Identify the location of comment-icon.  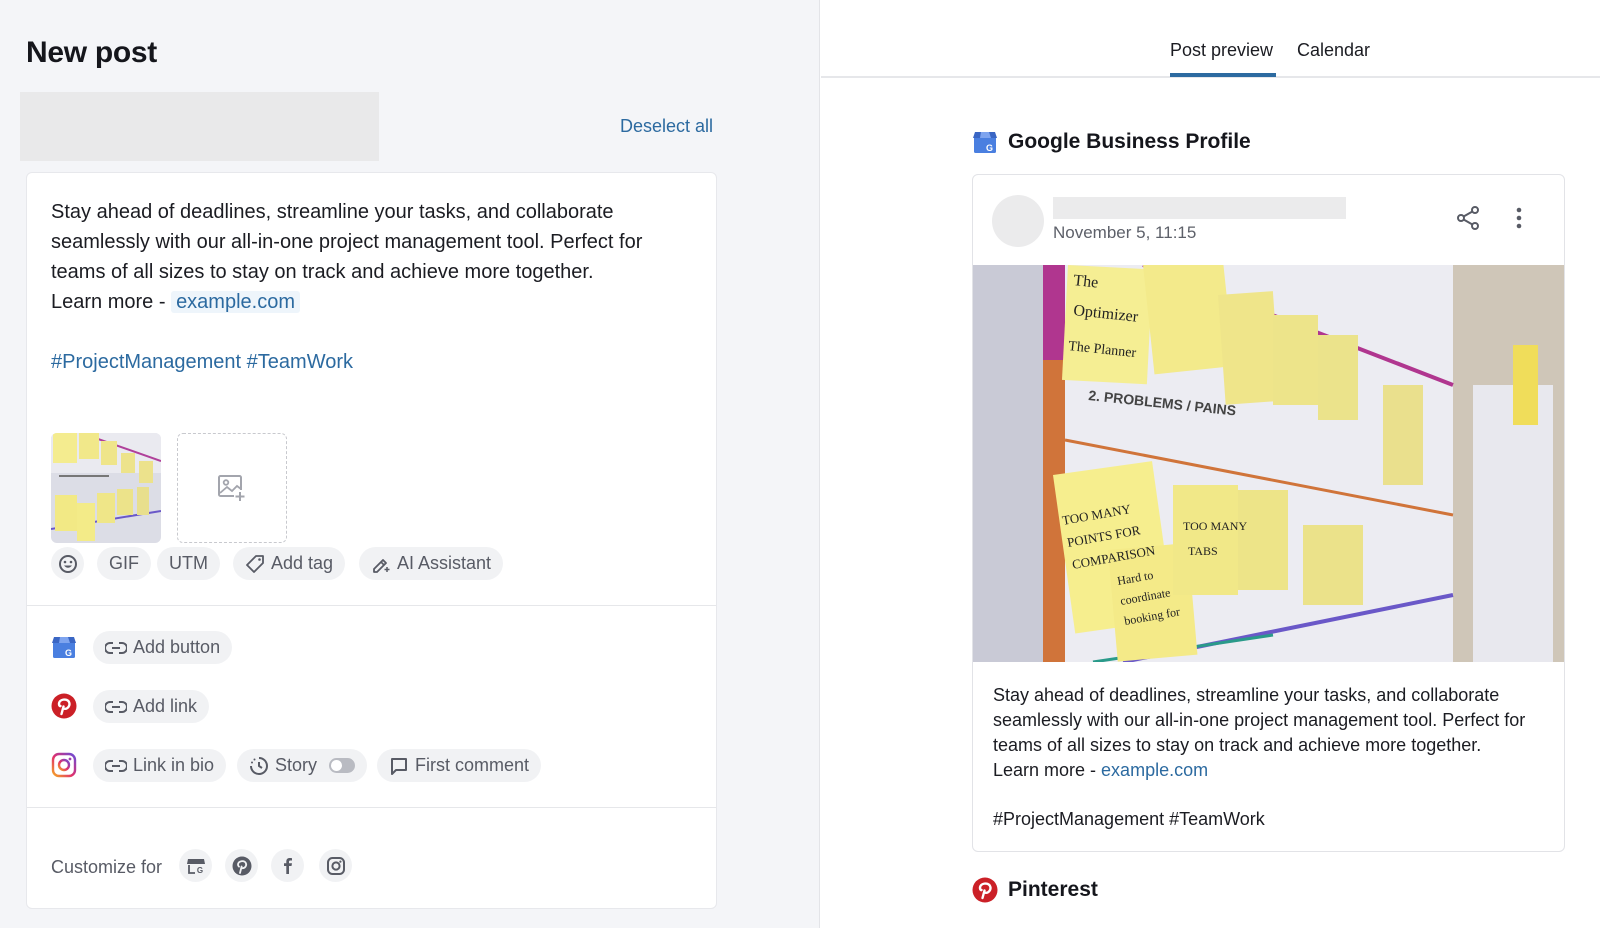
(399, 766).